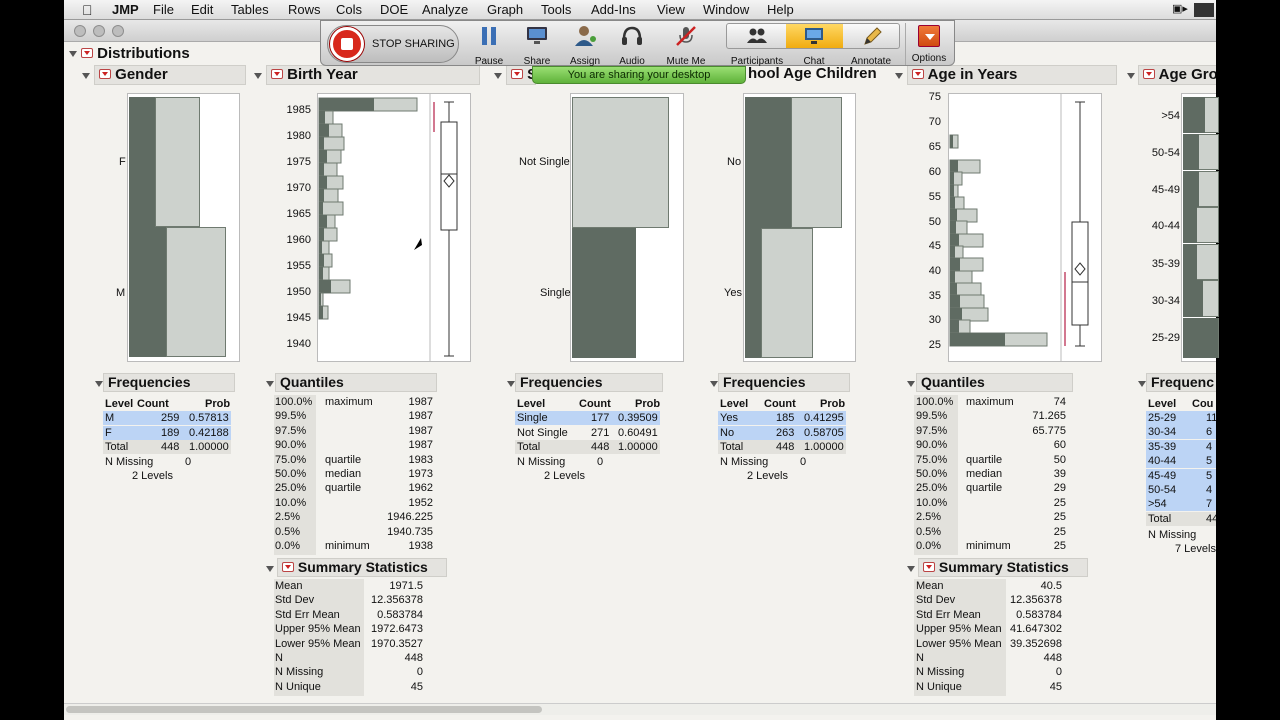 This screenshot has height=720, width=1280. Describe the element at coordinates (1181, 432) in the screenshot. I see `table-row: 30-34 6` at that location.